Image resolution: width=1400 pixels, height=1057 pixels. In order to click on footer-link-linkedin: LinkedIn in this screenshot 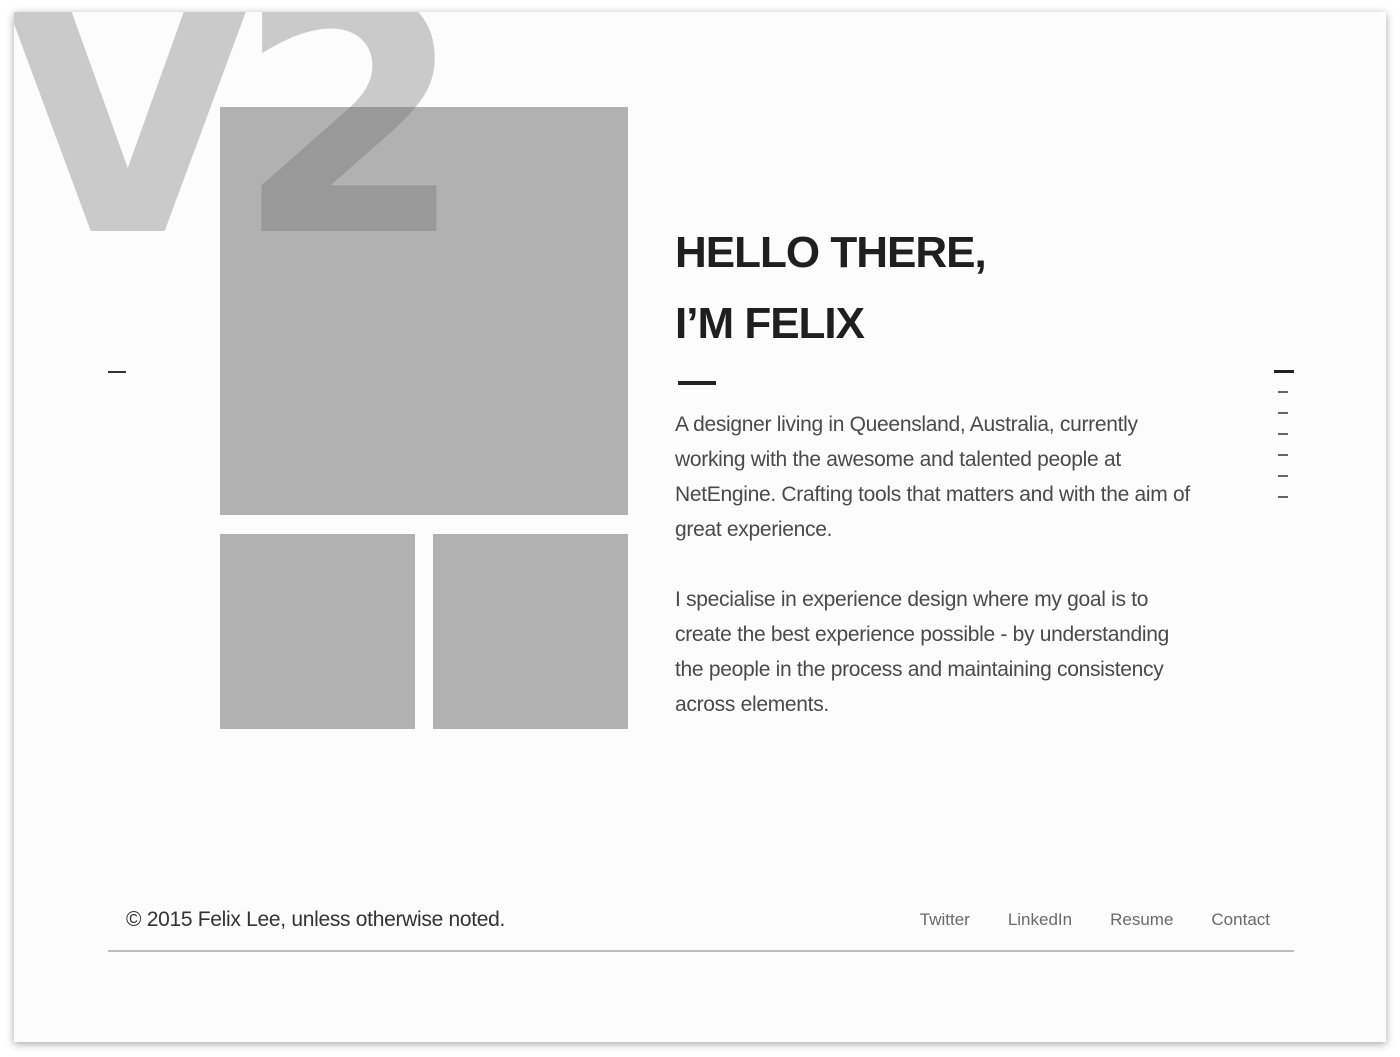, I will do `click(1040, 920)`.